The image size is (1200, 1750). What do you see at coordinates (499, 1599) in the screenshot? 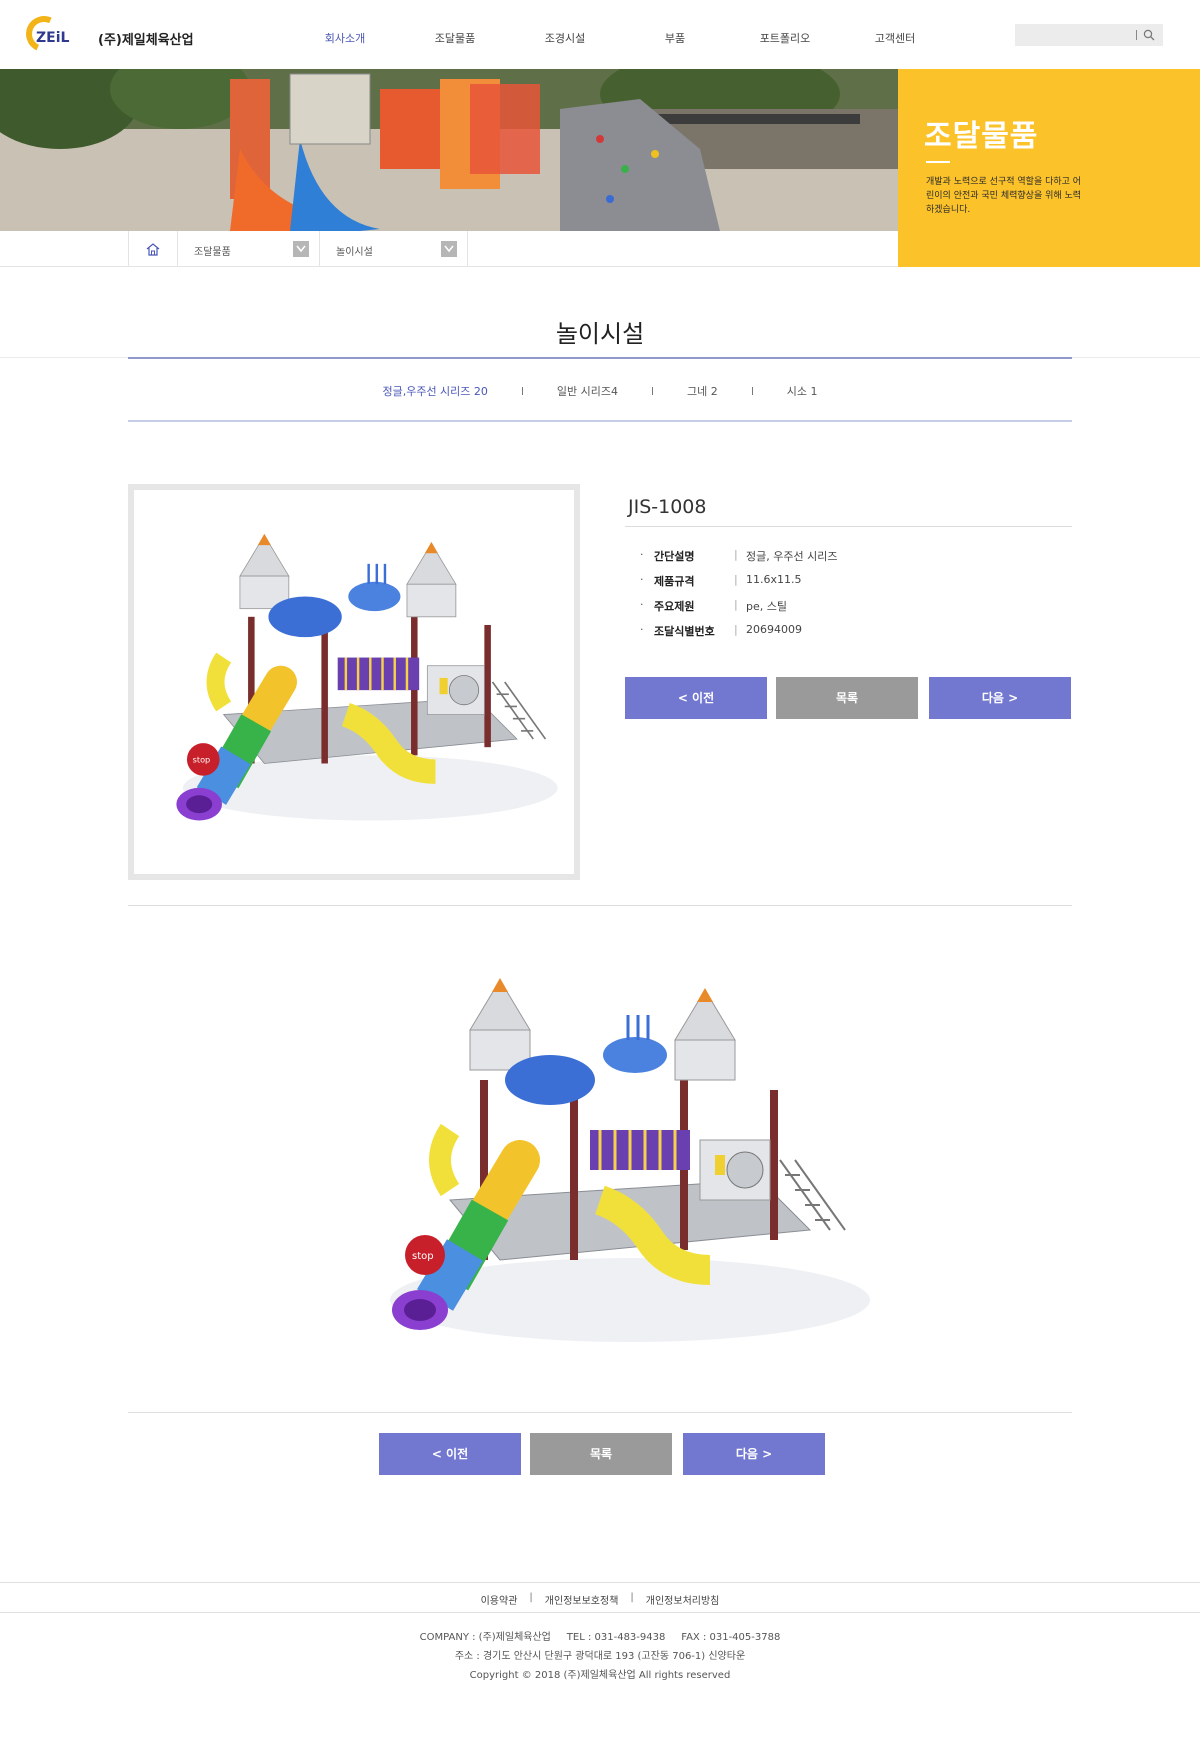
I see `footer-link-terms: 이용약관` at bounding box center [499, 1599].